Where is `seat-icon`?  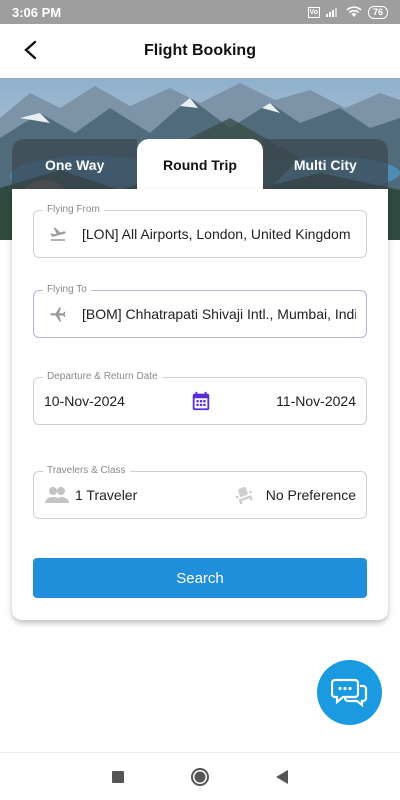 seat-icon is located at coordinates (244, 495).